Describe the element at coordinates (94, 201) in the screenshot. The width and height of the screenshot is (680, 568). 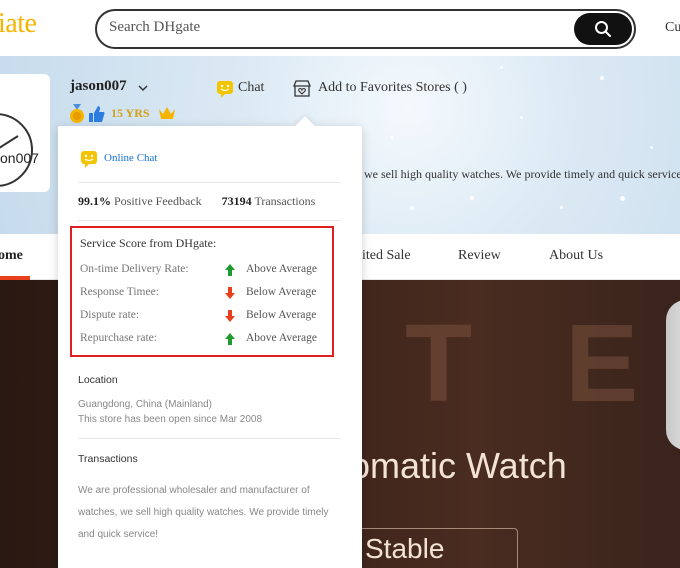
I see `positive-feedback-value: 99.1%` at that location.